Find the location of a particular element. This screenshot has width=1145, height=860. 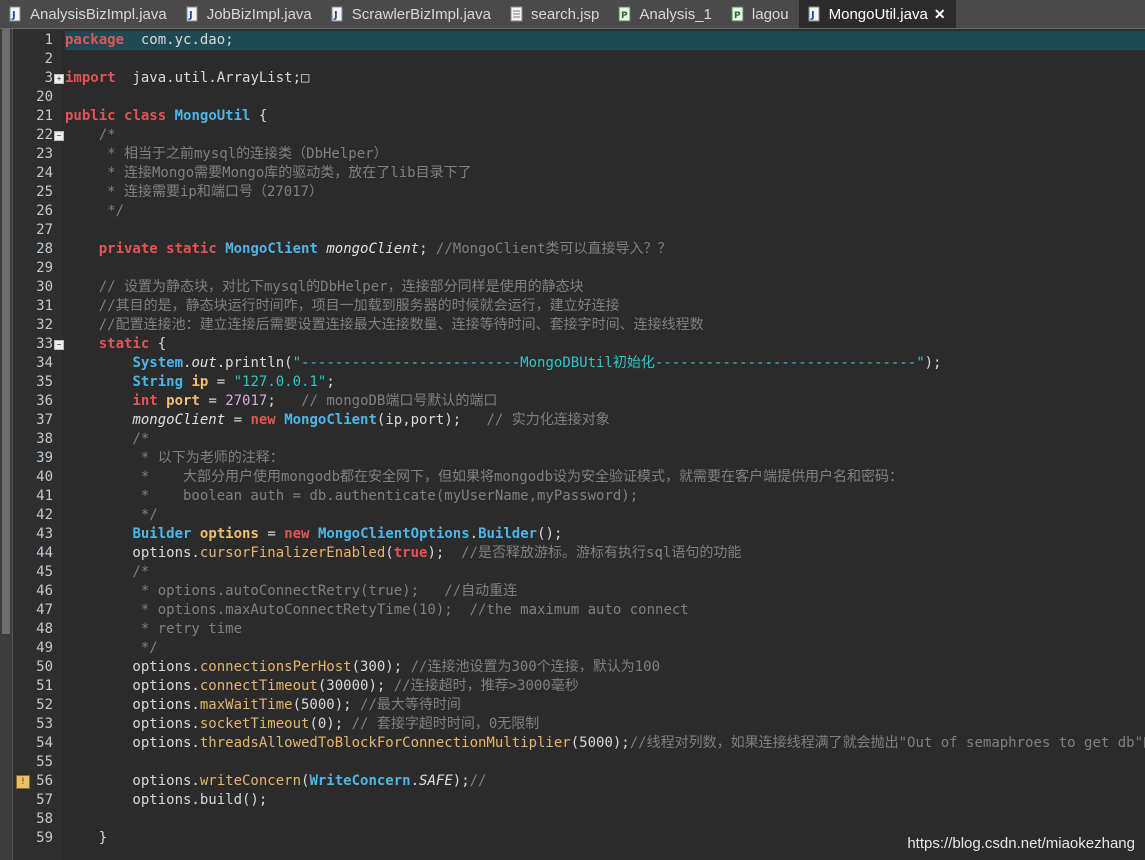

tab-analysisbizimpl-java: J AnalysisBizImpl.java is located at coordinates (88, 14).